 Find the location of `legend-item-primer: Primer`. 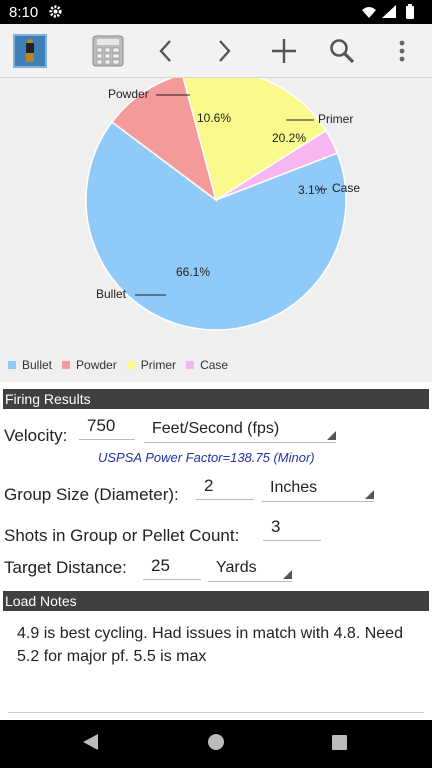

legend-item-primer: Primer is located at coordinates (151, 365).